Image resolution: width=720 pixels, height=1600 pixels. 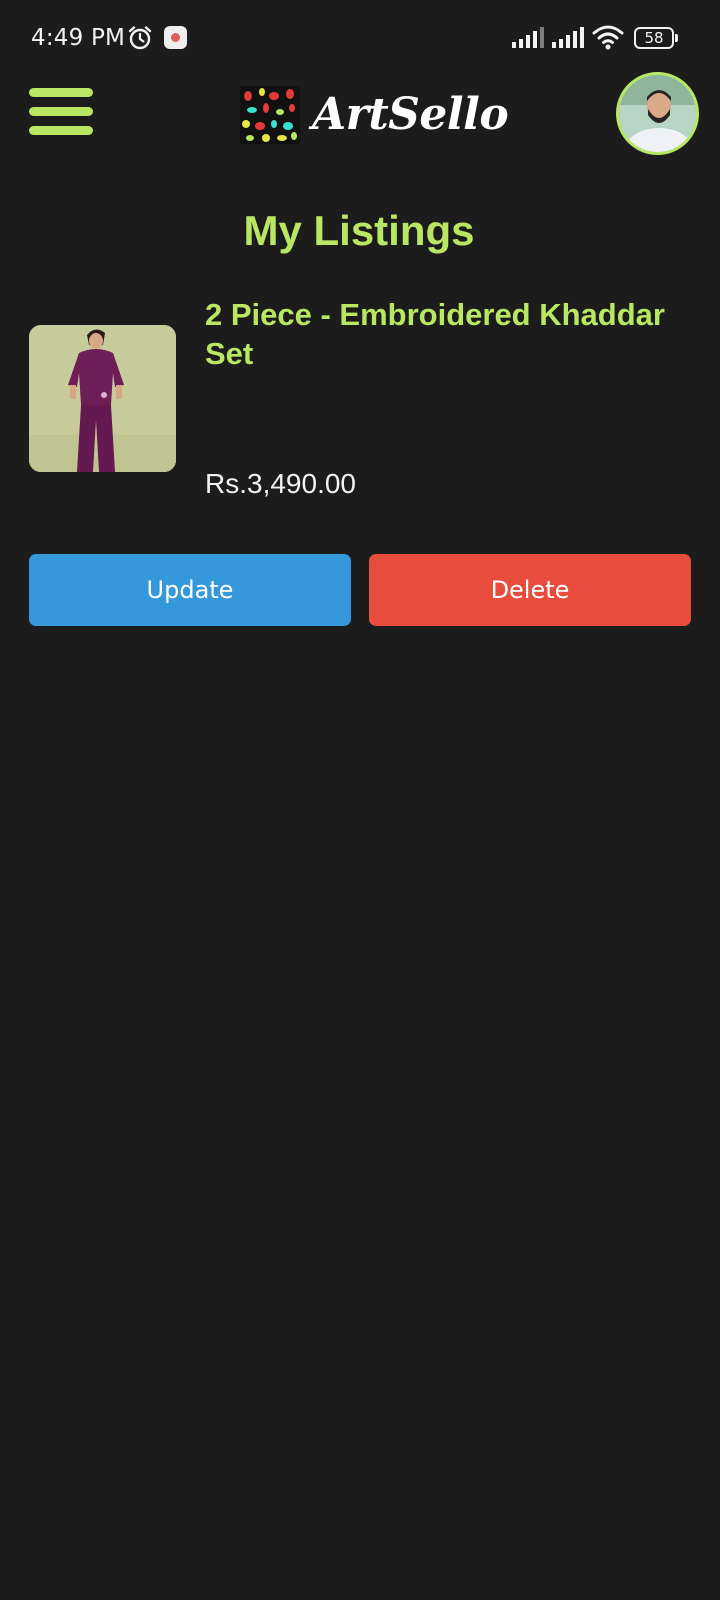 What do you see at coordinates (410, 114) in the screenshot?
I see `app-name: ArtSello` at bounding box center [410, 114].